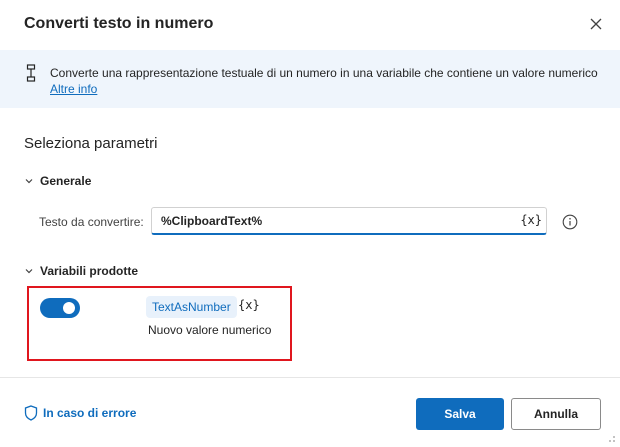 This screenshot has width=620, height=447. Describe the element at coordinates (31, 413) in the screenshot. I see `shield-icon` at that location.